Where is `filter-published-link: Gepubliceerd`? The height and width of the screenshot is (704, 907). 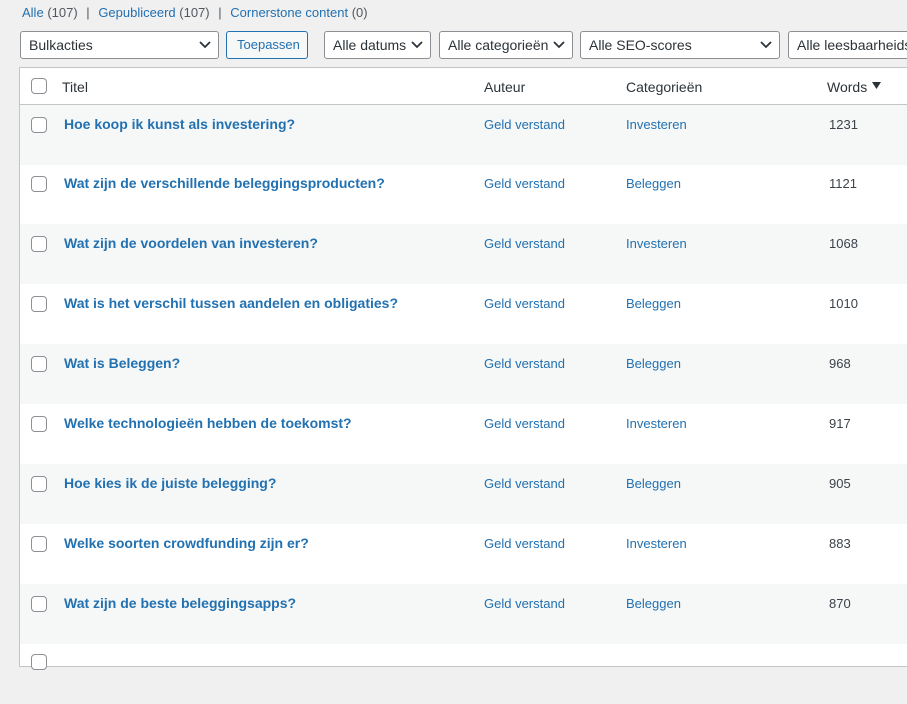 filter-published-link: Gepubliceerd is located at coordinates (136, 12).